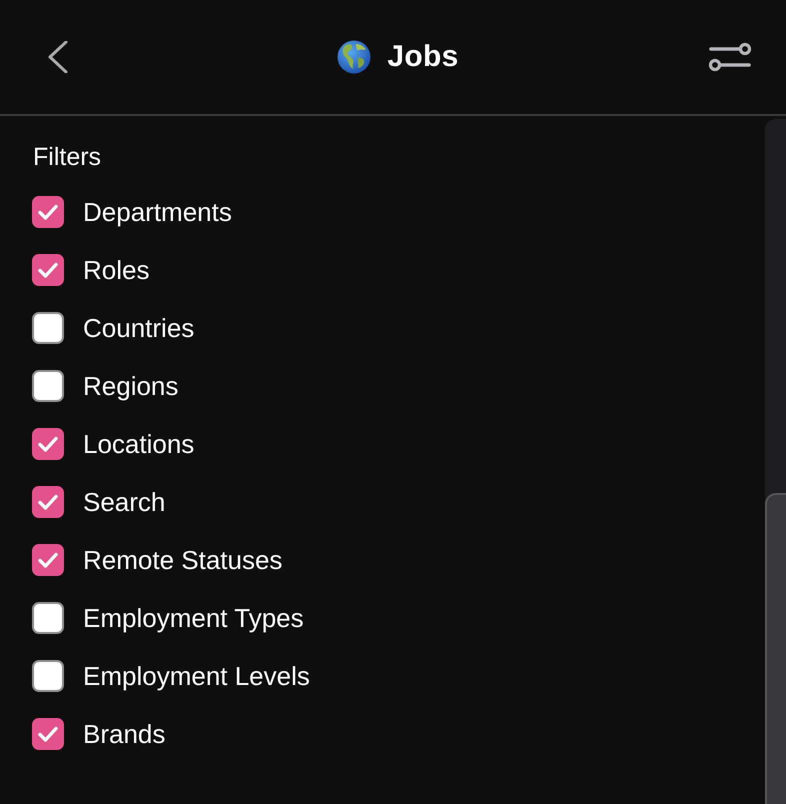  What do you see at coordinates (775, 648) in the screenshot?
I see `scrollbar-thumb` at bounding box center [775, 648].